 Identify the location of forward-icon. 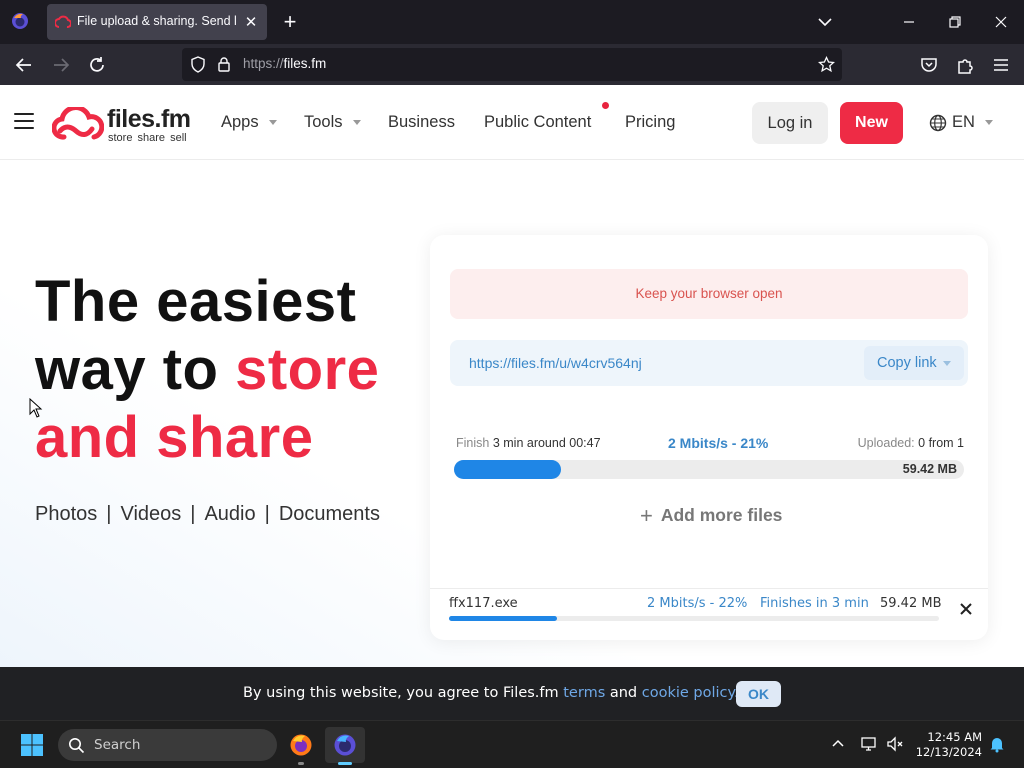
(61, 65).